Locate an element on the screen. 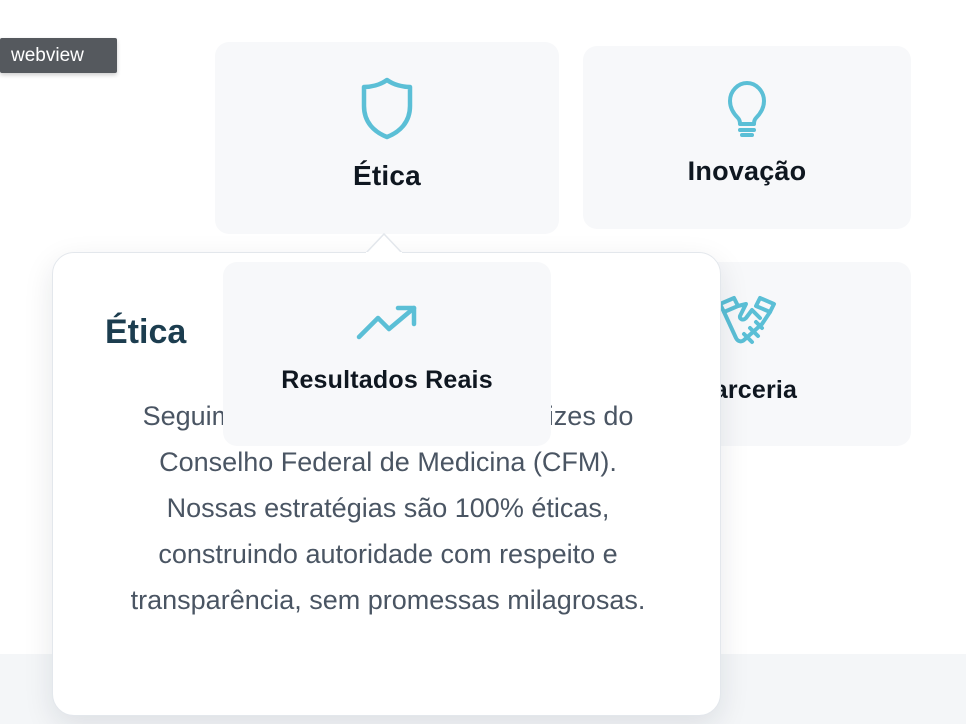 This screenshot has height=724, width=966. card-etica: Ética is located at coordinates (387, 138).